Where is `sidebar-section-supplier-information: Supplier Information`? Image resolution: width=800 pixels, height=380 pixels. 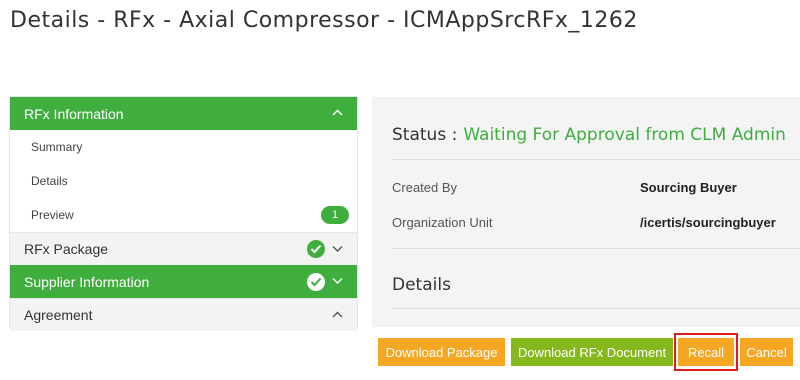
sidebar-section-supplier-information: Supplier Information is located at coordinates (183, 281).